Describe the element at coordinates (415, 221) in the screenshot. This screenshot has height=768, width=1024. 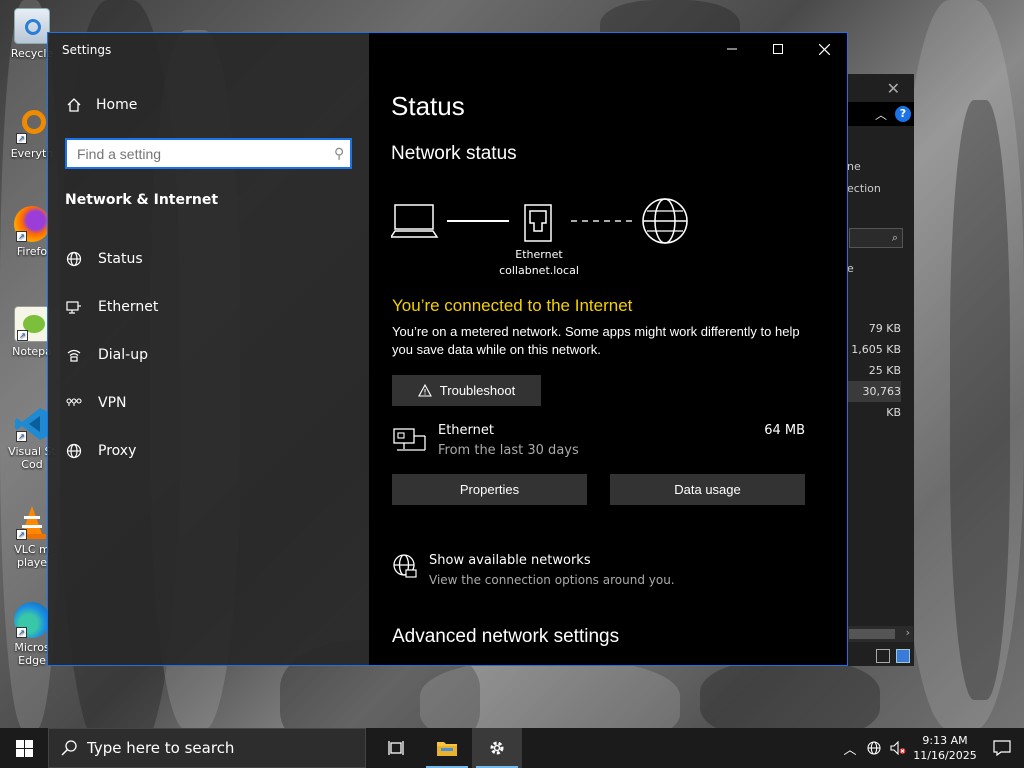
I see `laptop-icon` at that location.